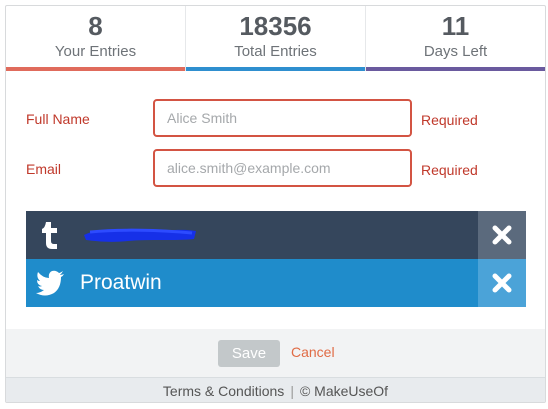 This screenshot has width=548, height=409. Describe the element at coordinates (50, 283) in the screenshot. I see `twitter-icon` at that location.